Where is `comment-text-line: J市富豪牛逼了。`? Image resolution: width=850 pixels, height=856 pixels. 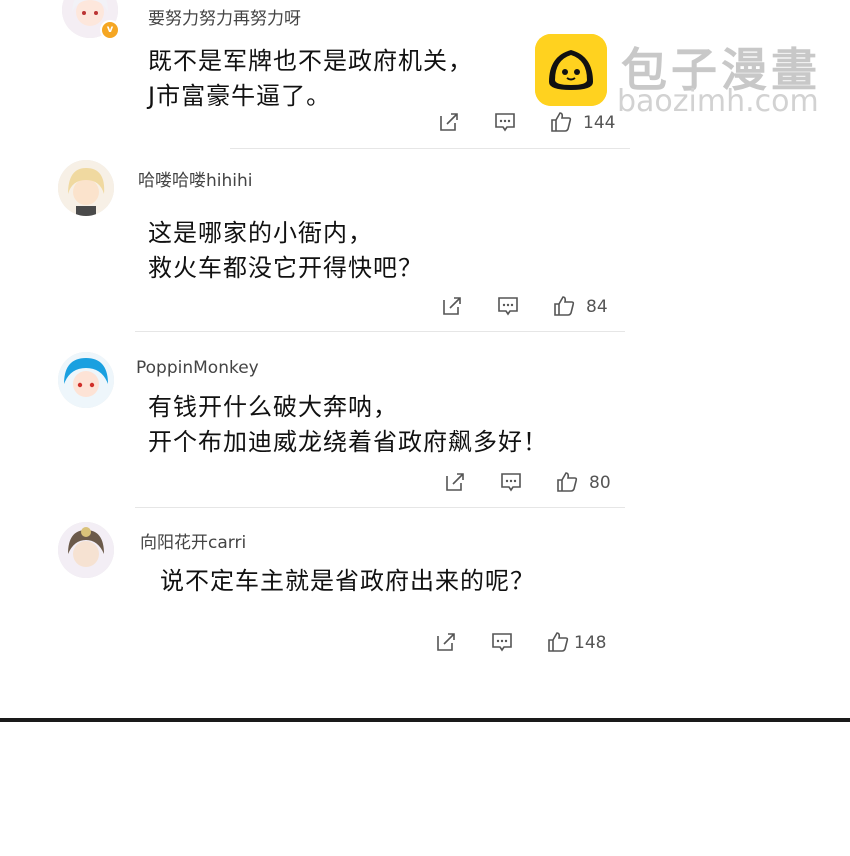 comment-text-line: J市富豪牛逼了。 is located at coordinates (240, 96).